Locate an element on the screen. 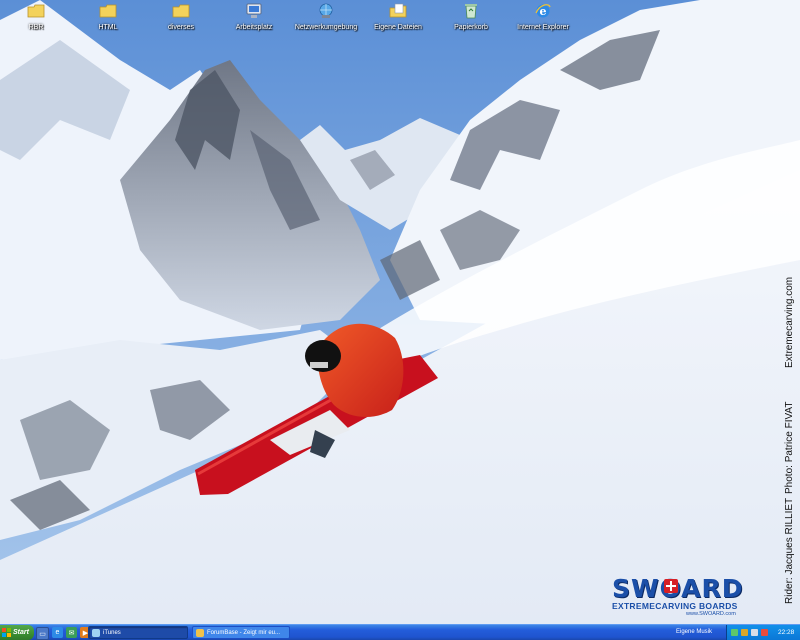 This screenshot has width=800, height=640. start-button: Start is located at coordinates (17, 632).